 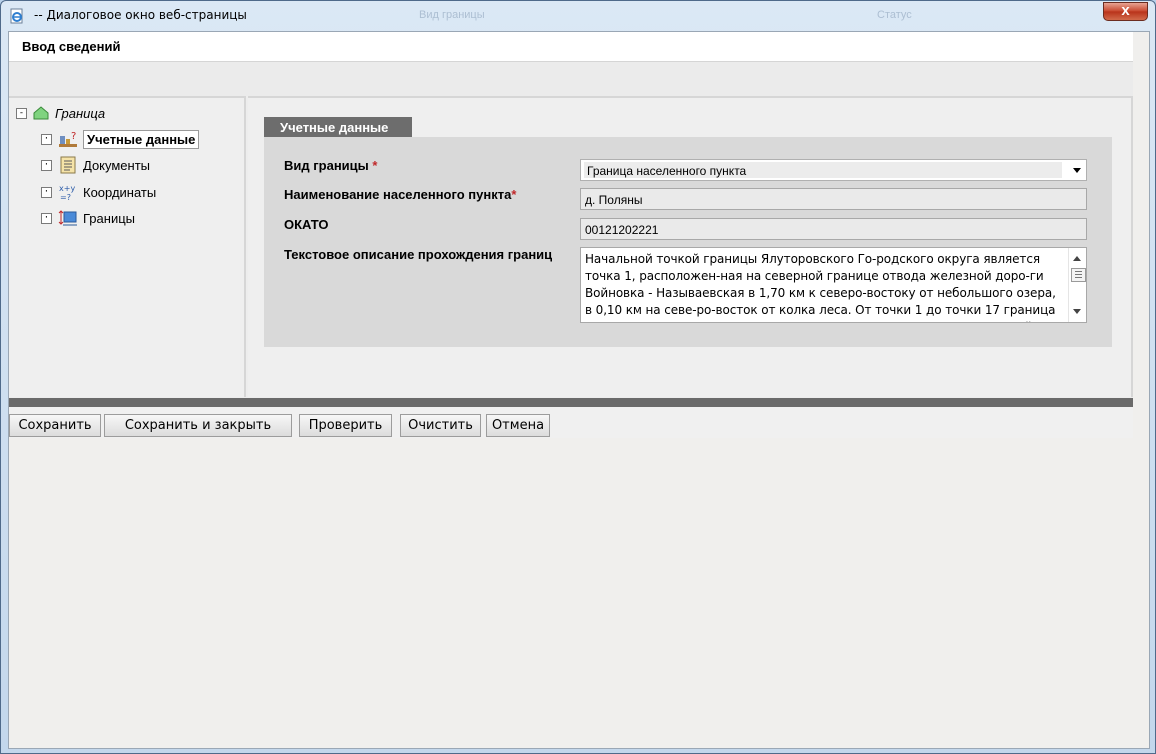 I want to click on vertical-scrollbar, so click(x=1077, y=285).